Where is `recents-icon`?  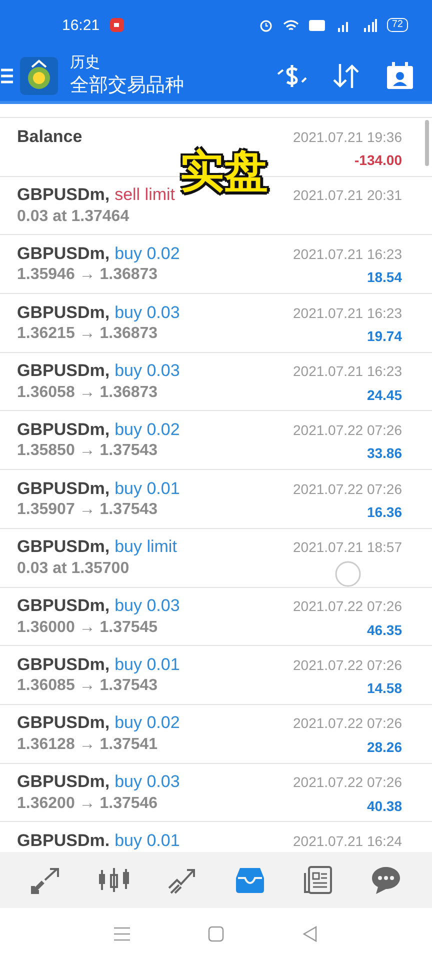 recents-icon is located at coordinates (122, 934).